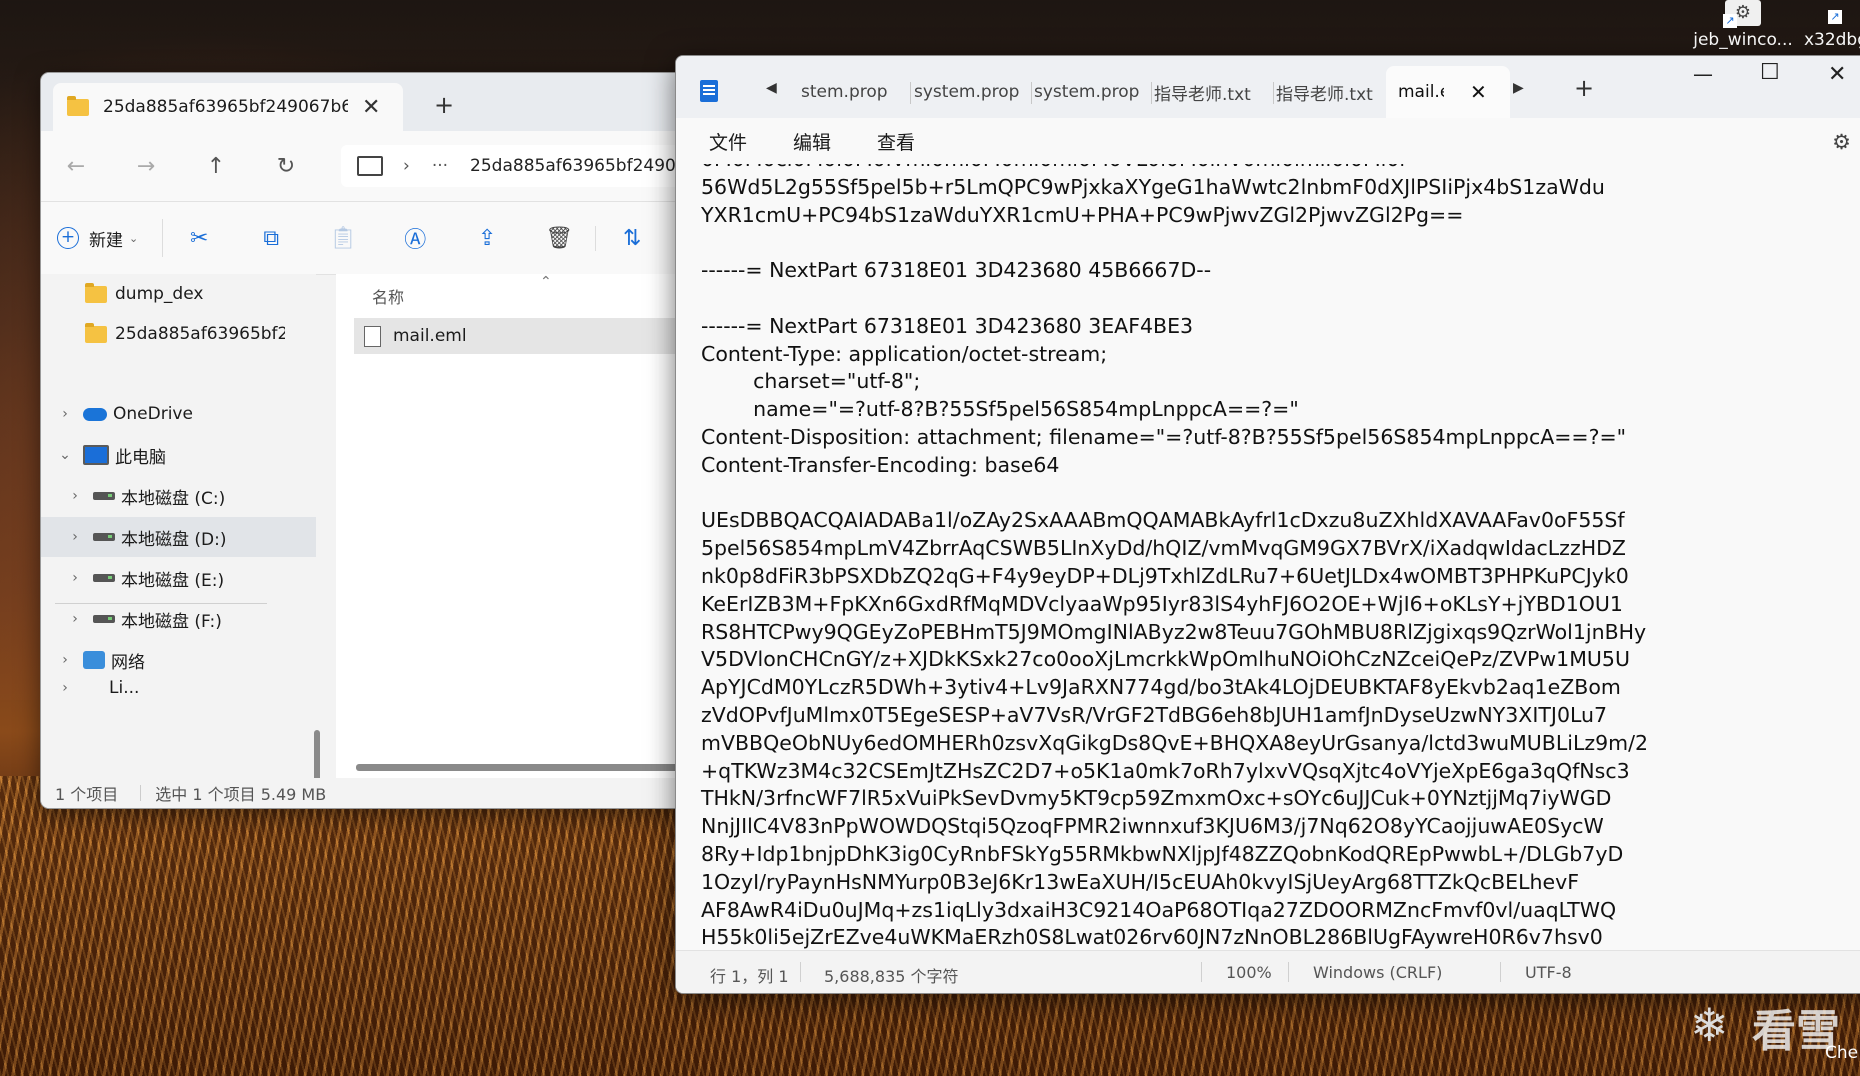 This screenshot has height=1076, width=1860. What do you see at coordinates (1841, 142) in the screenshot?
I see `settings-gear-icon: ⚙` at bounding box center [1841, 142].